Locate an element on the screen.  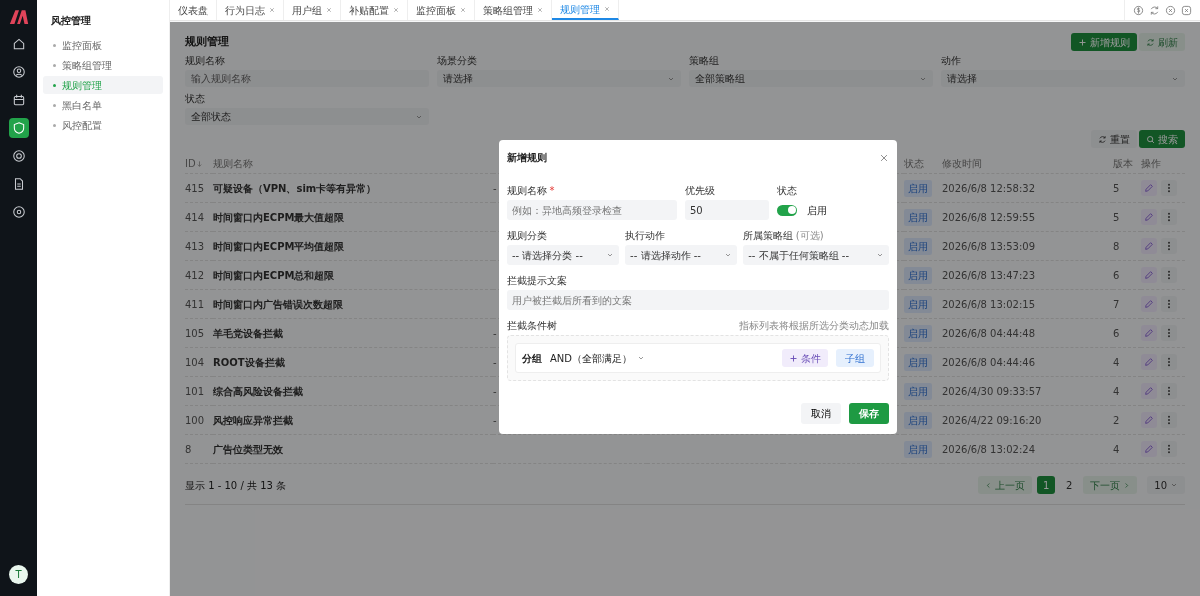
input-field: 输入规则名称 is located at coordinates (307, 78).